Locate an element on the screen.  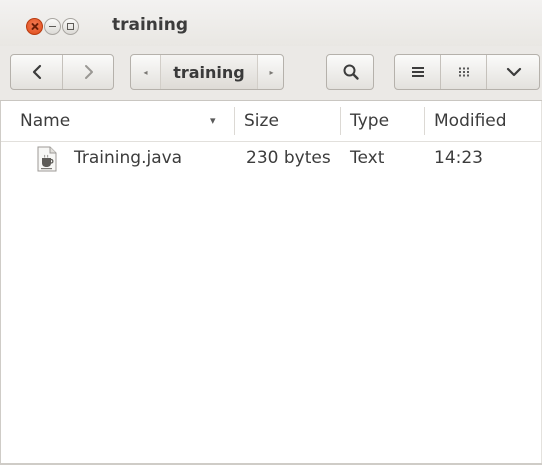
tiny-left-arrow-icon: ◂ is located at coordinates (145, 72).